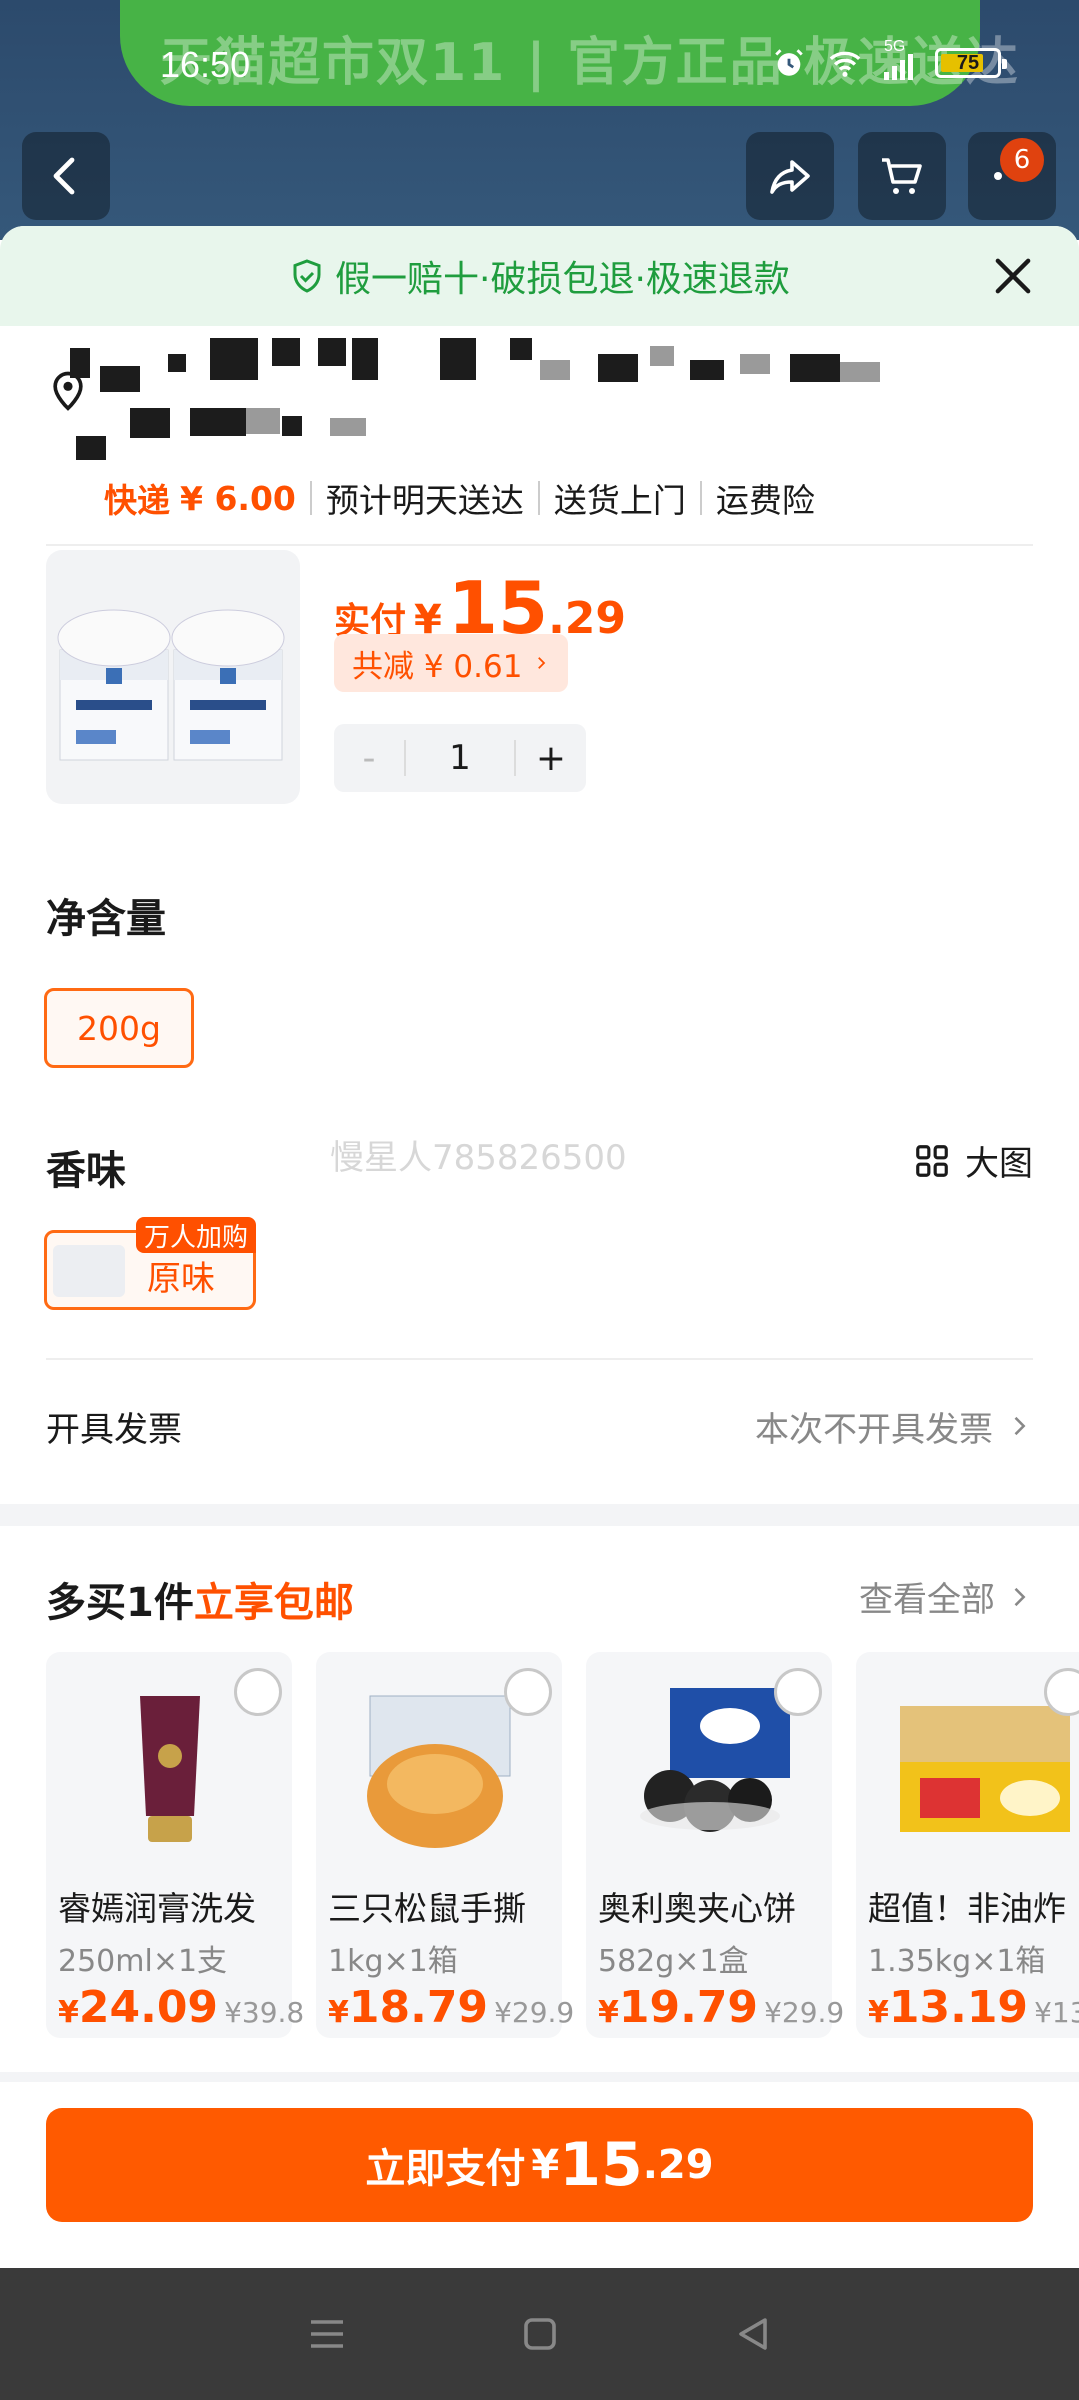 The image size is (1079, 2400). Describe the element at coordinates (175, 1845) in the screenshot. I see `upsell-item-card: 睿嫣润膏洗发 250ml×1支 ¥24.09 ¥39.8` at that location.